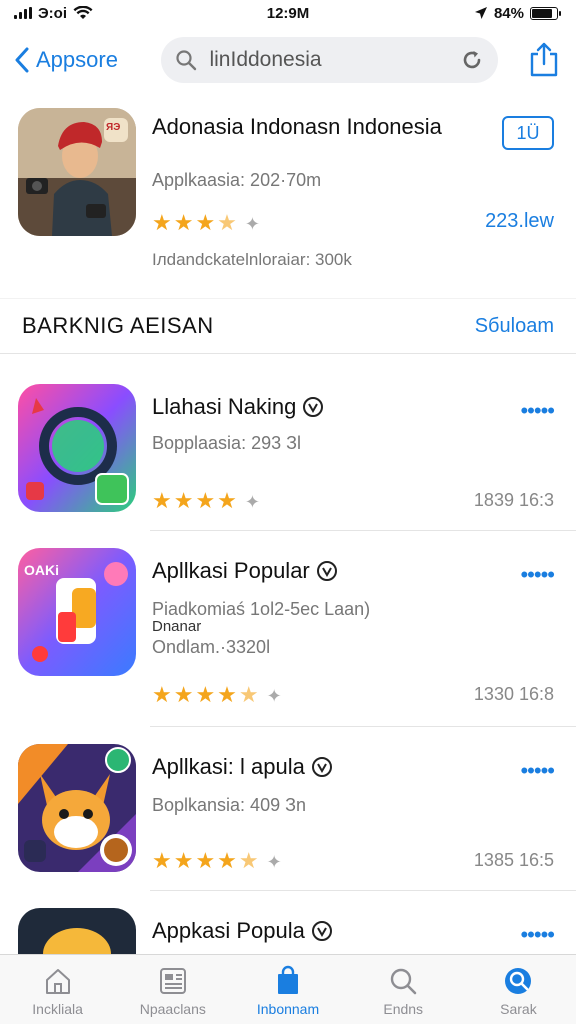 This screenshot has width=576, height=1024. What do you see at coordinates (172, 981) in the screenshot?
I see `games-icon` at bounding box center [172, 981].